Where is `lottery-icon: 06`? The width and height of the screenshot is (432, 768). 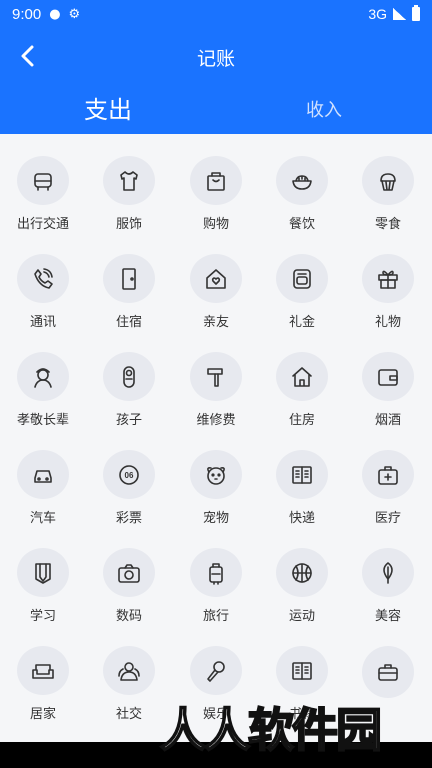
lottery-icon: 06 is located at coordinates (129, 474).